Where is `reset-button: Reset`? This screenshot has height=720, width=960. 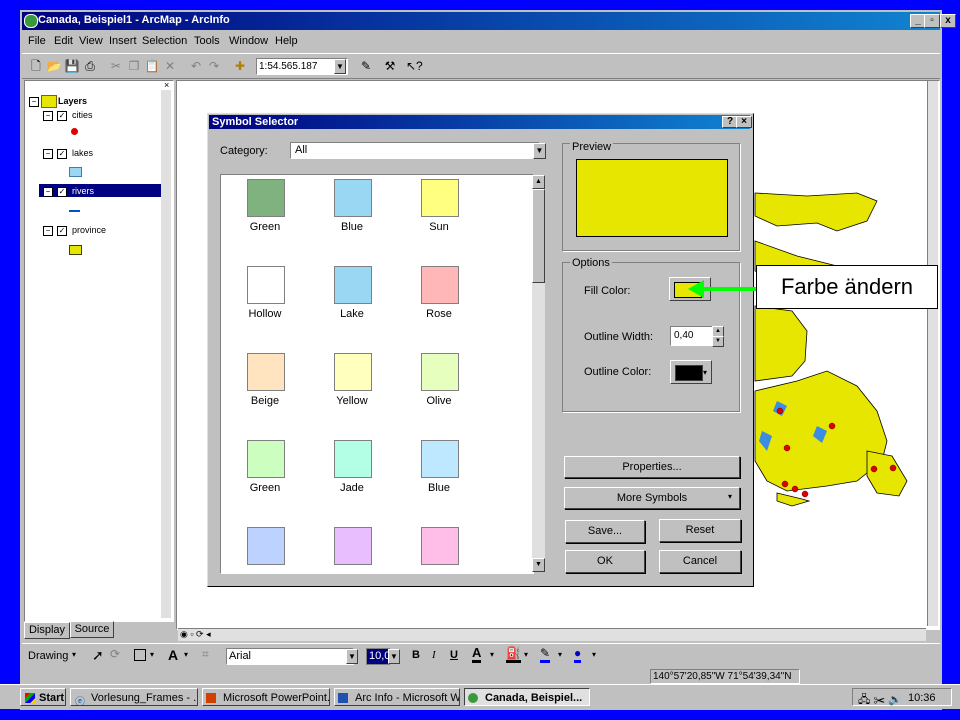 reset-button: Reset is located at coordinates (700, 530).